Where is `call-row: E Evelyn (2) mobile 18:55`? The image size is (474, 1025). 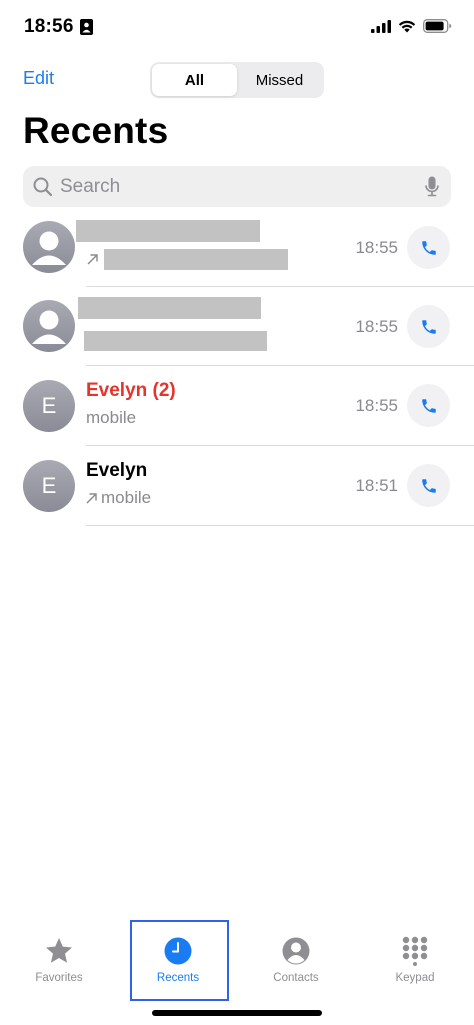 call-row: E Evelyn (2) mobile 18:55 is located at coordinates (237, 406).